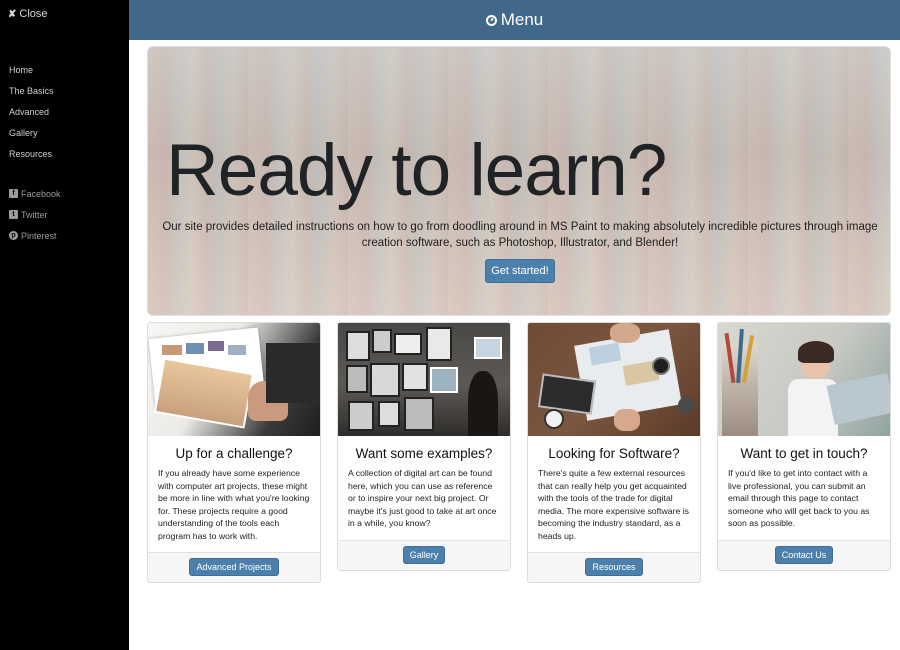 This screenshot has width=900, height=650. I want to click on facebook-icon: f, so click(13, 193).